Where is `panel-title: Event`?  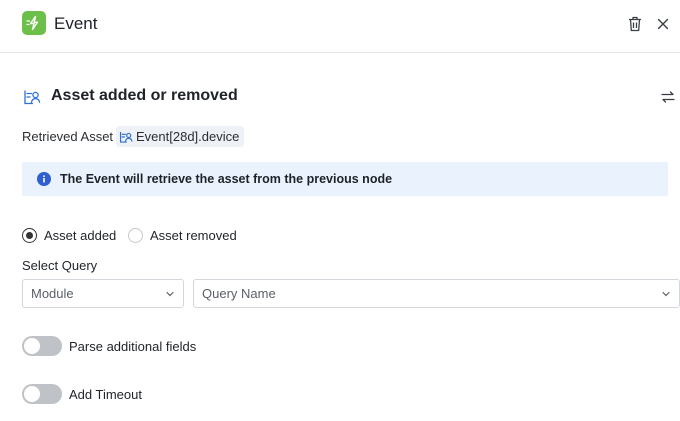 panel-title: Event is located at coordinates (76, 23).